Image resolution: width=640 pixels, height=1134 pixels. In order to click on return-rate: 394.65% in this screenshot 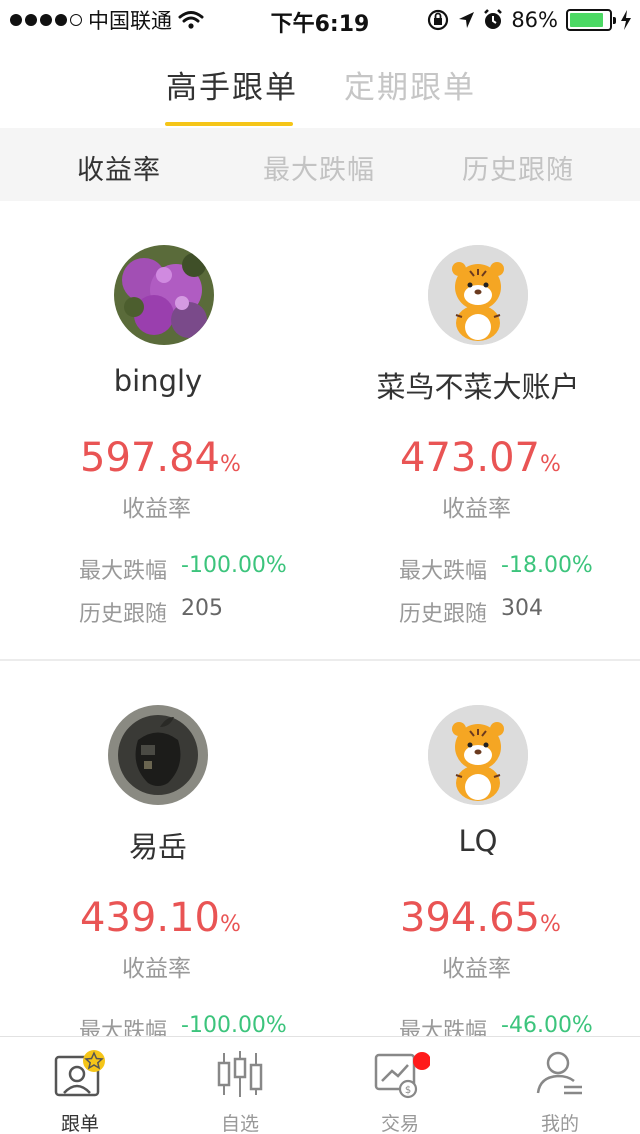, I will do `click(480, 918)`.